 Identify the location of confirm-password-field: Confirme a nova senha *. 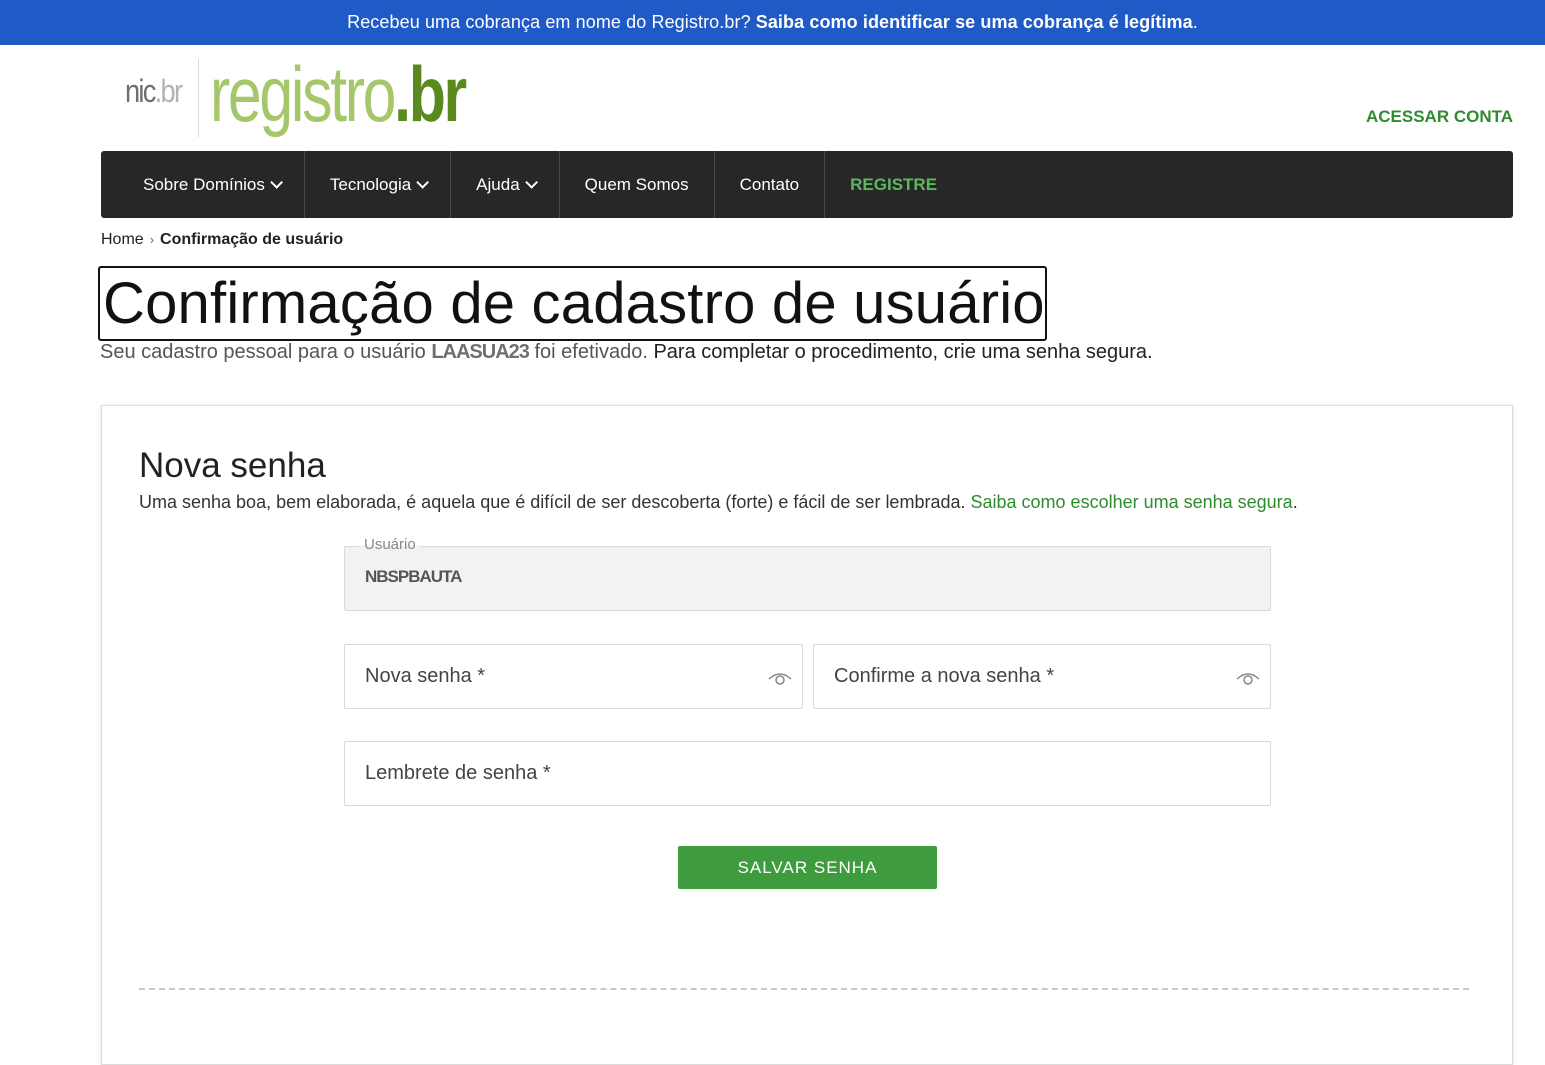
(1042, 676).